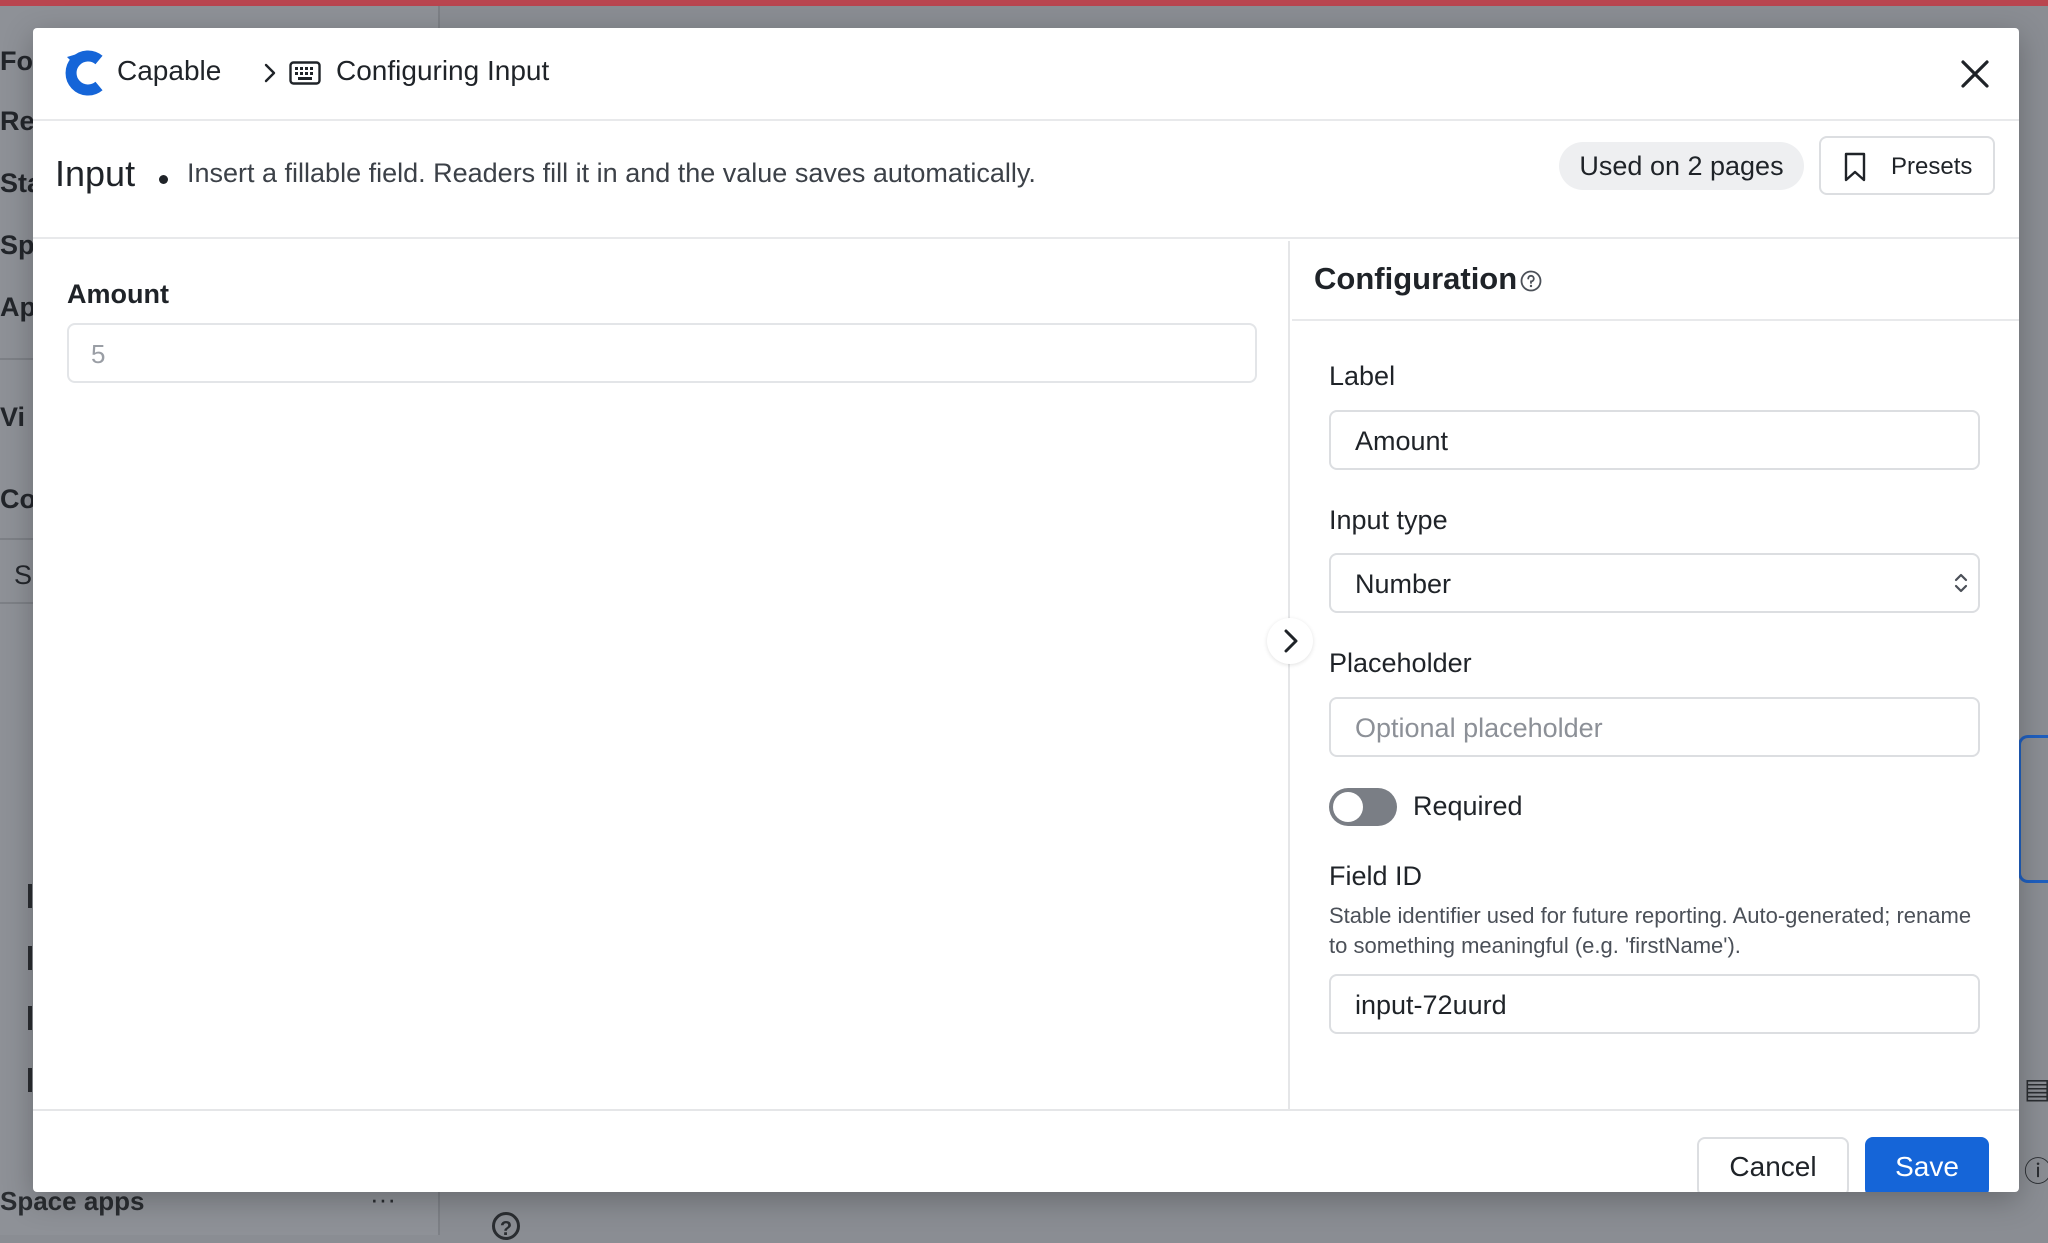 The image size is (2048, 1243). Describe the element at coordinates (17, 245) in the screenshot. I see `sidebar-item: Sp` at that location.